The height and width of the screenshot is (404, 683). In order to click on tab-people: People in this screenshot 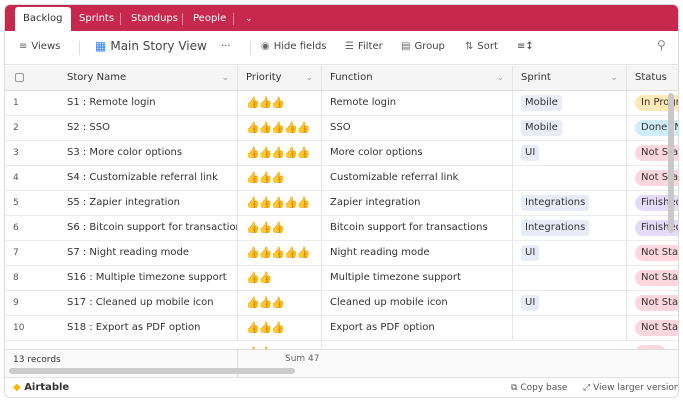, I will do `click(209, 19)`.